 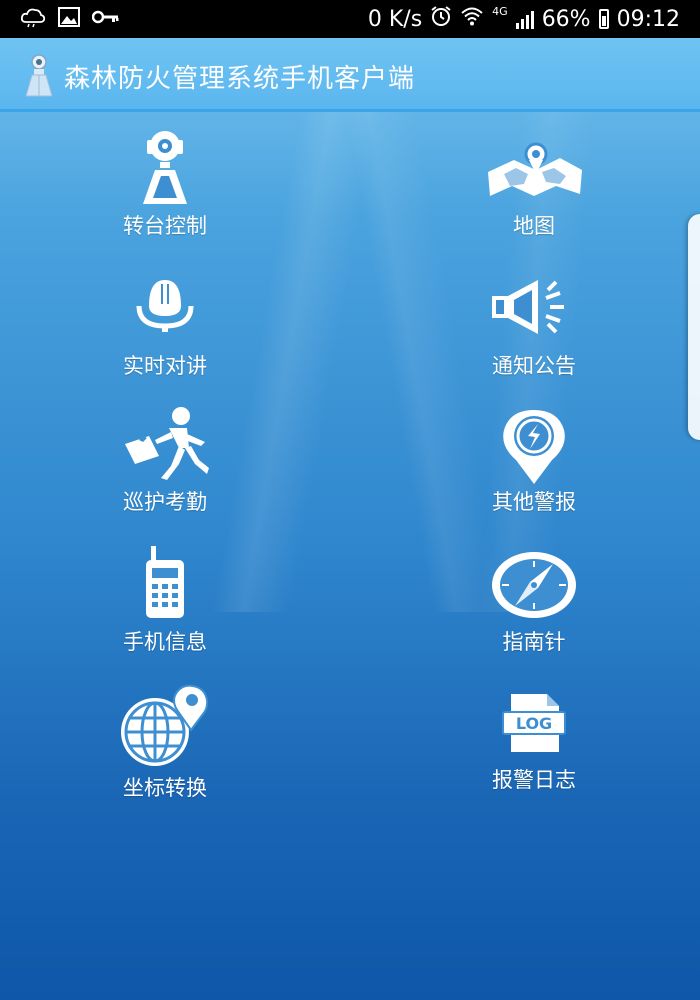 I want to click on cloud-icon, so click(x=33, y=19).